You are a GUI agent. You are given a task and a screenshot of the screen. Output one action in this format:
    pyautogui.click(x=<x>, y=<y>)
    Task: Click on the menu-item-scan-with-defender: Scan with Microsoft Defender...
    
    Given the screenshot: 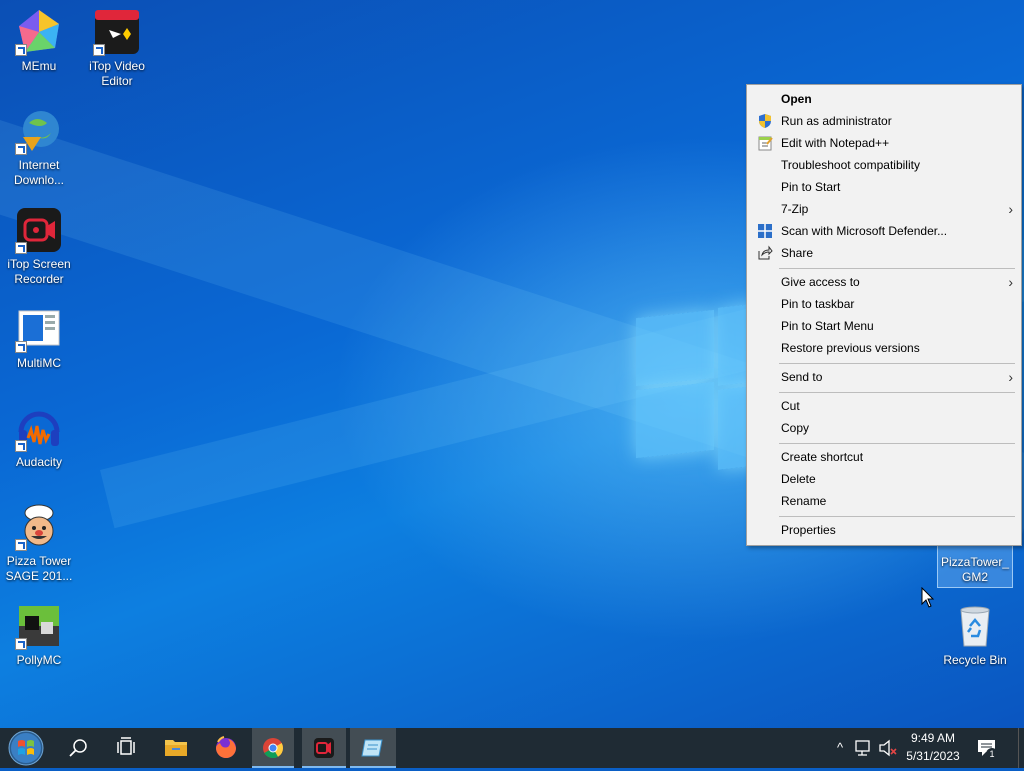 What is the action you would take?
    pyautogui.click(x=884, y=231)
    